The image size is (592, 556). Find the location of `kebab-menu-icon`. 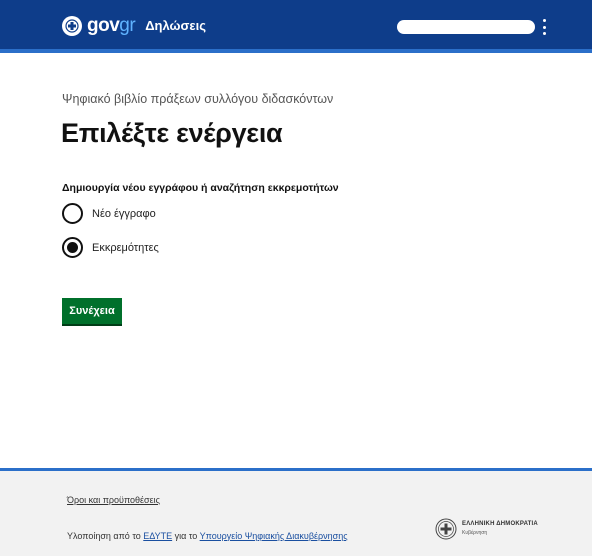

kebab-menu-icon is located at coordinates (544, 27).